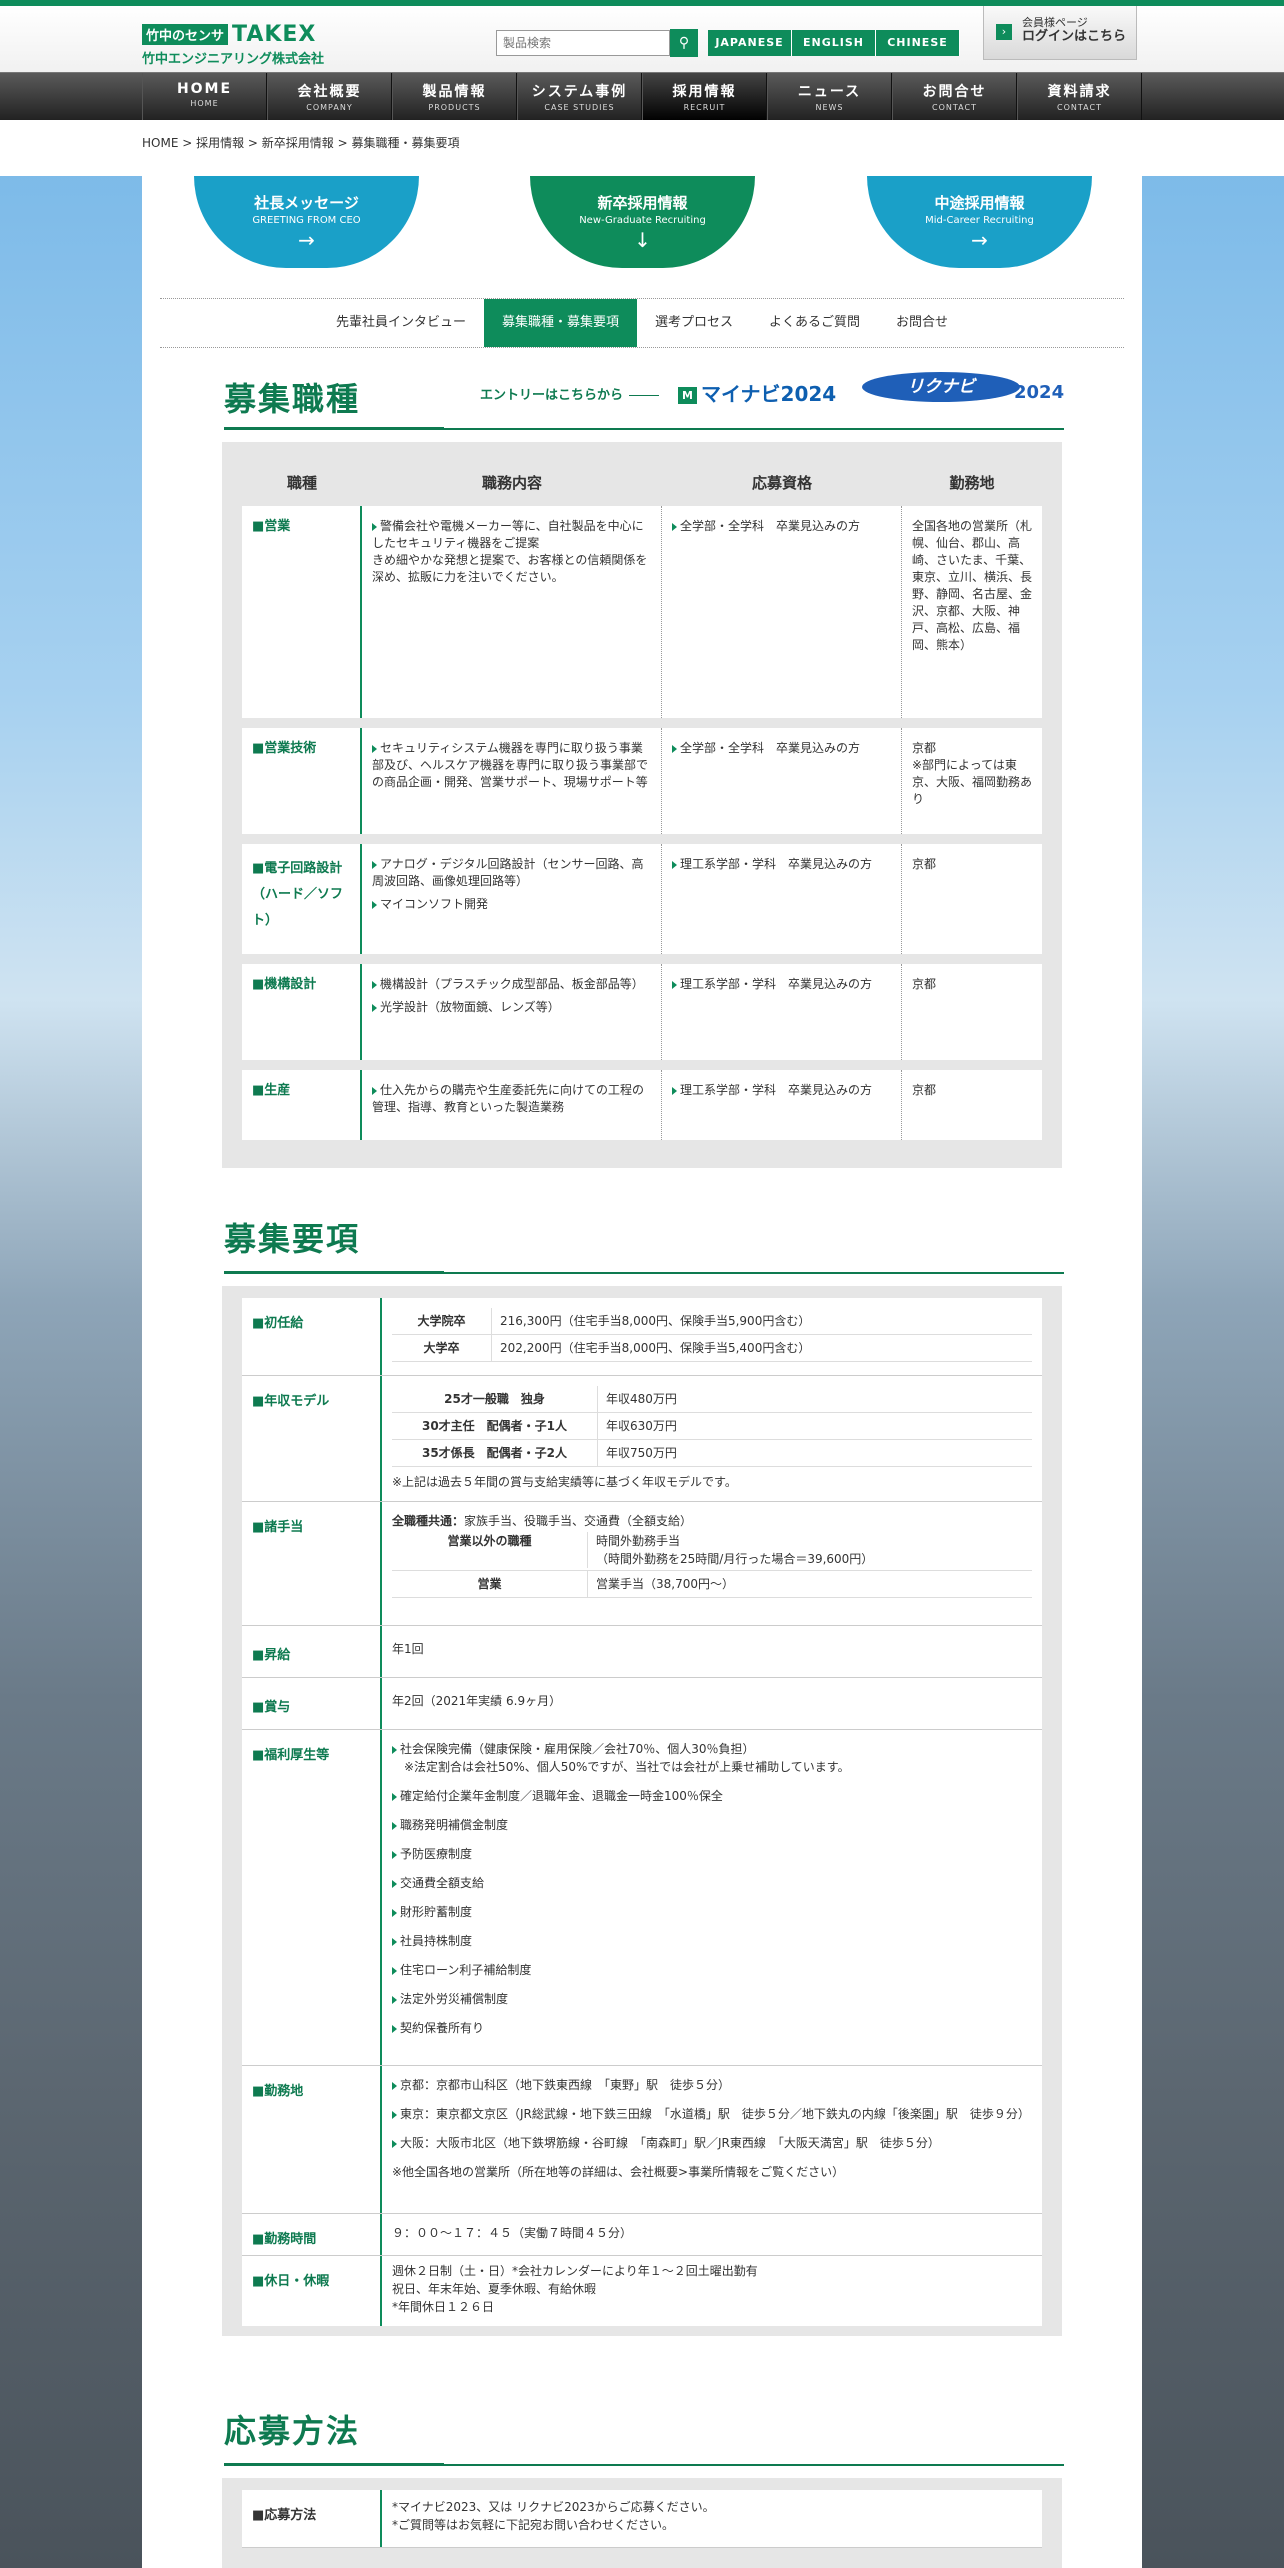  I want to click on terms-heading: 募集要項, so click(292, 1239).